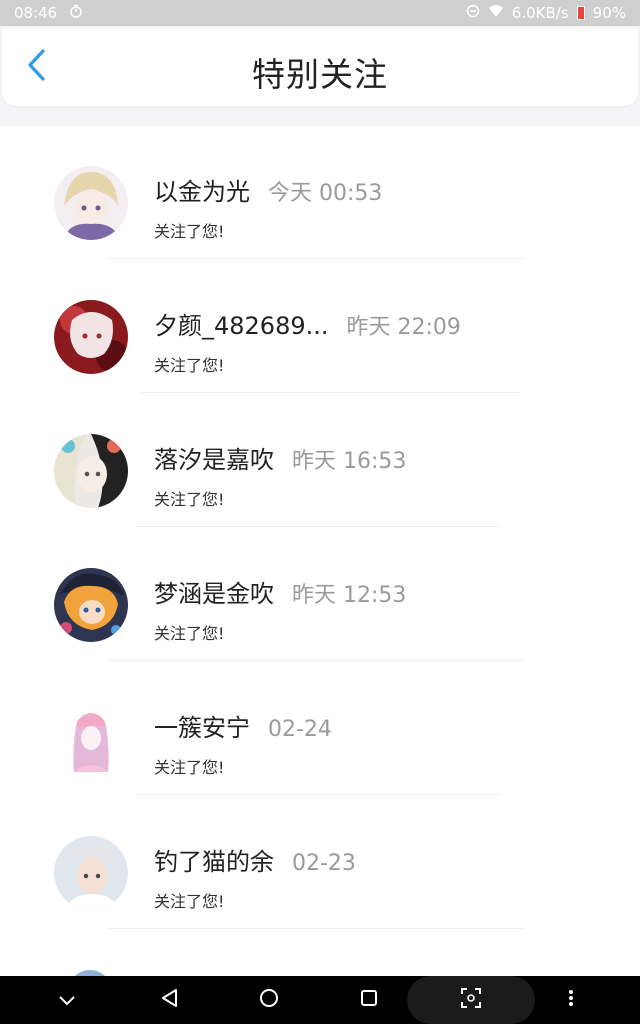  What do you see at coordinates (300, 729) in the screenshot?
I see `follow-time: 02-24` at bounding box center [300, 729].